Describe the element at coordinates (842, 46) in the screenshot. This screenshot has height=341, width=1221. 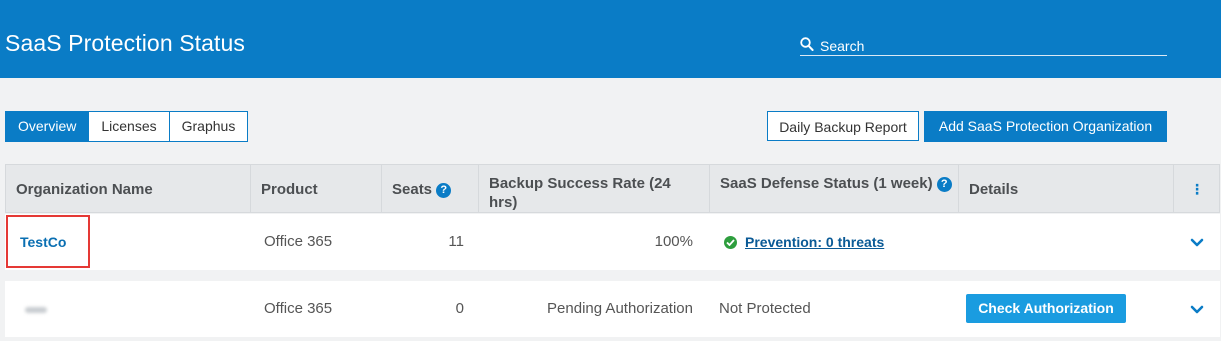
I see `search-placeholder: Search` at that location.